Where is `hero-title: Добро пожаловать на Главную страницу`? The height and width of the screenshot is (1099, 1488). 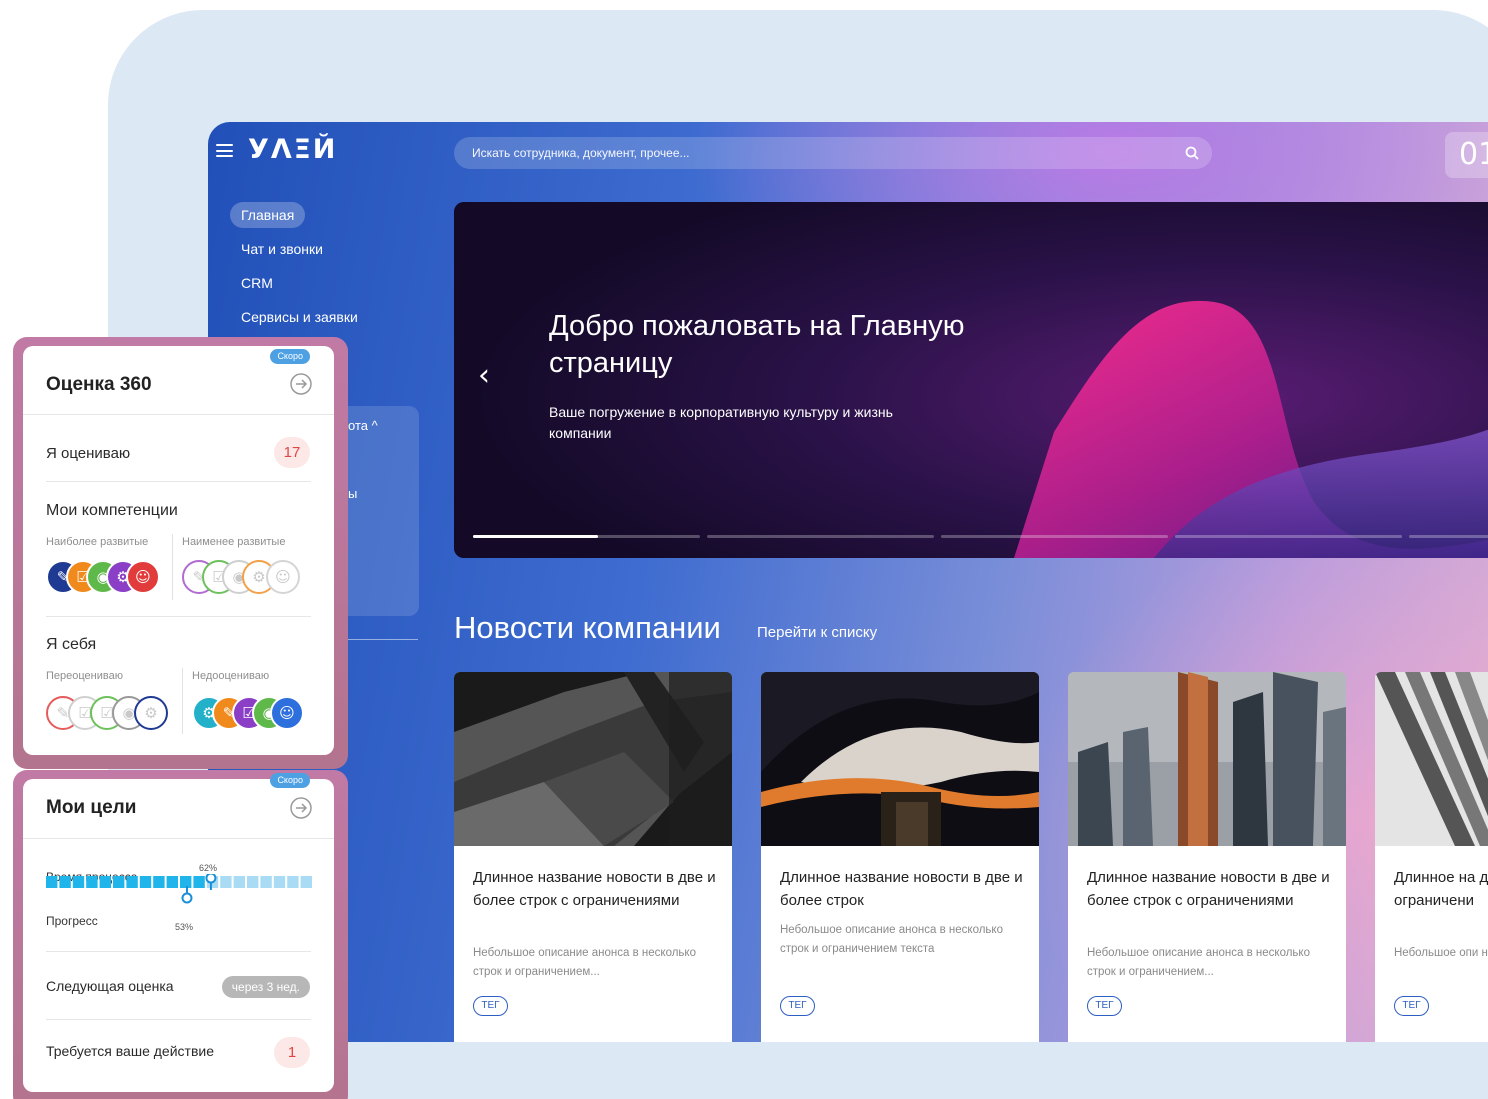 hero-title: Добро пожаловать на Главную страницу is located at coordinates (757, 344).